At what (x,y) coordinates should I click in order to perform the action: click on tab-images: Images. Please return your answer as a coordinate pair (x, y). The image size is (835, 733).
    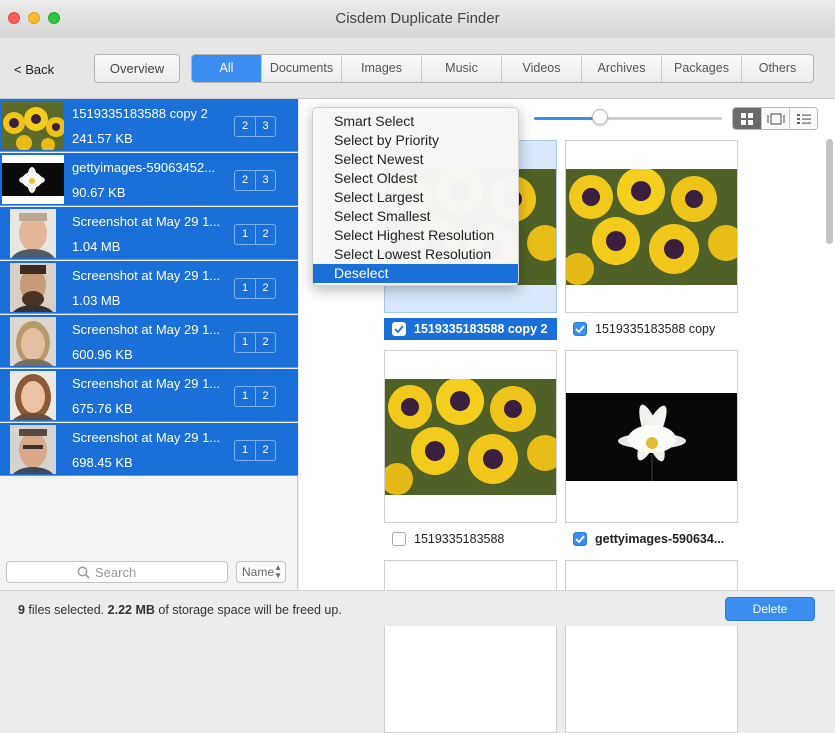
    Looking at the image, I should click on (381, 68).